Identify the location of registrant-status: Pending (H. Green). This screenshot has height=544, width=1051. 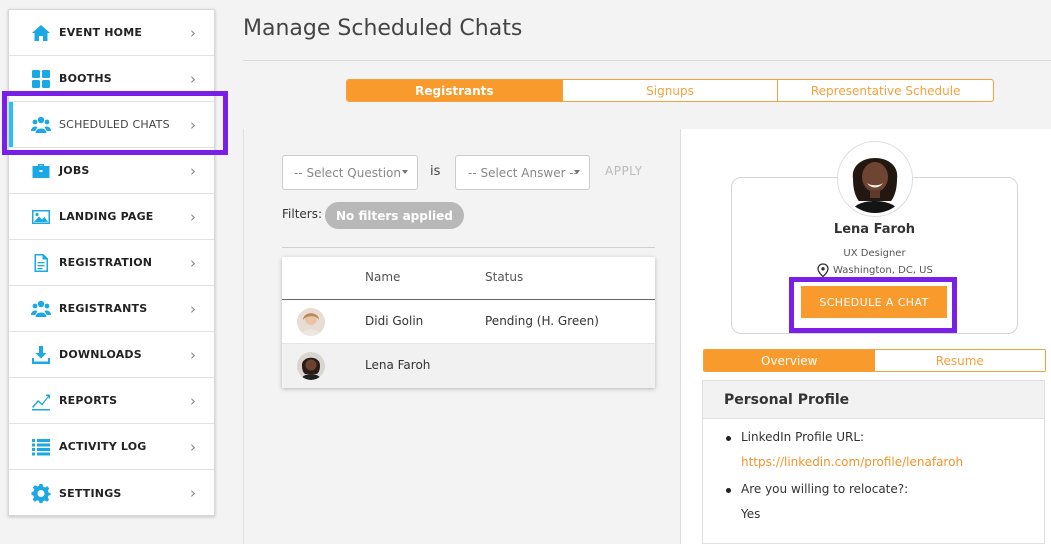
(542, 321).